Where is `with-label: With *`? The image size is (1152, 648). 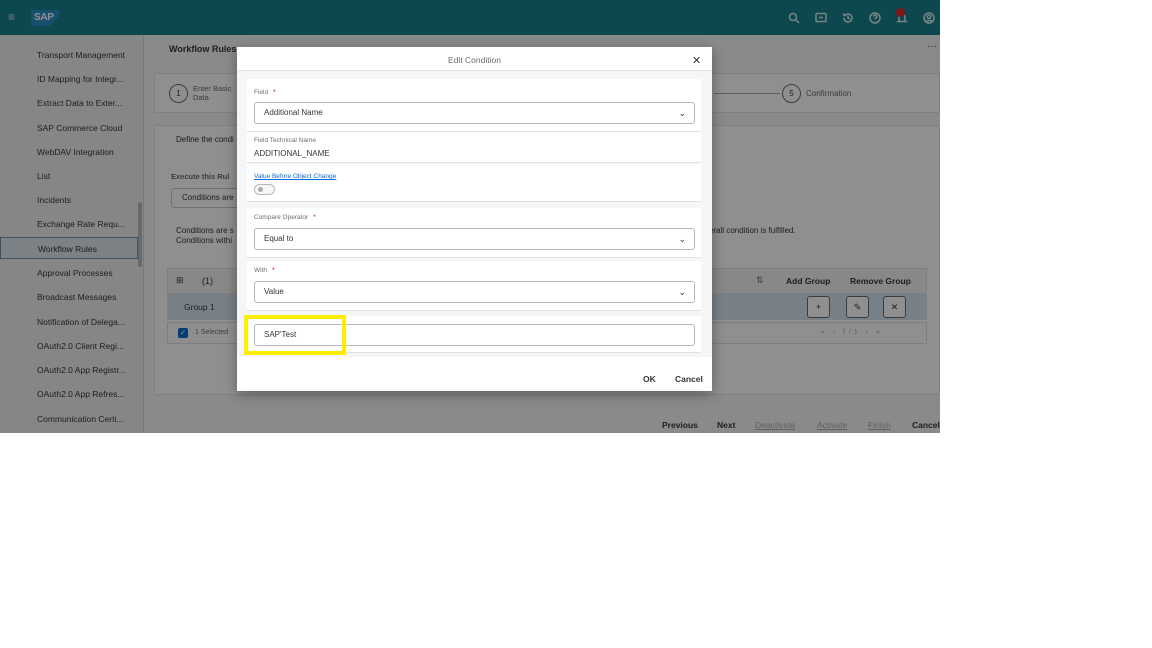 with-label: With * is located at coordinates (264, 270).